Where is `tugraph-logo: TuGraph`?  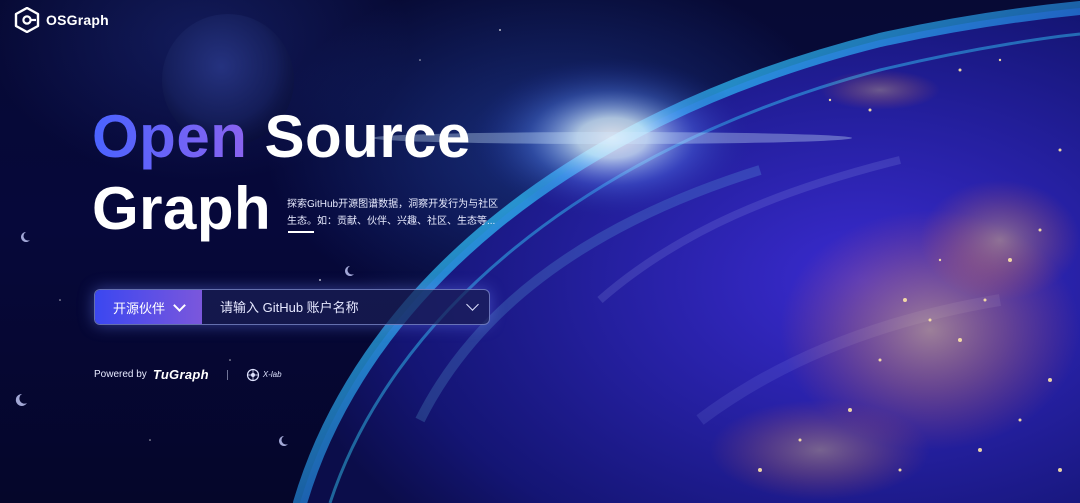
tugraph-logo: TuGraph is located at coordinates (181, 374).